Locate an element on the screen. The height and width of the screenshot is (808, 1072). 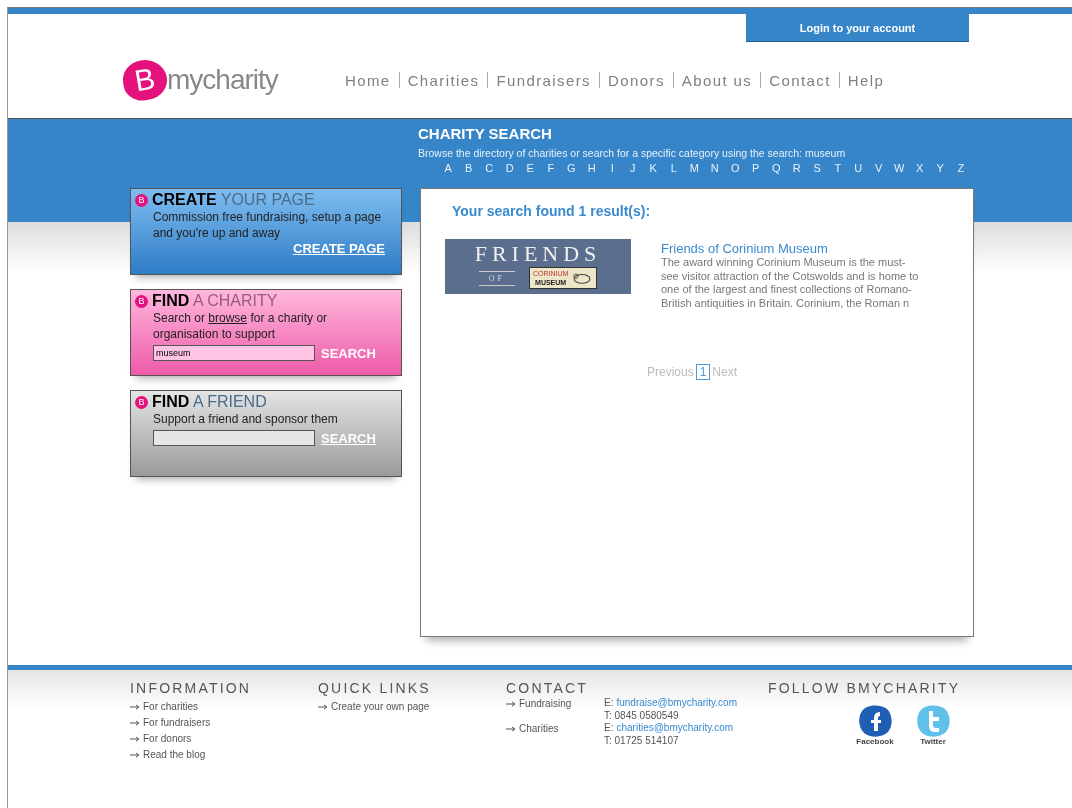
facebook-icon is located at coordinates (875, 720).